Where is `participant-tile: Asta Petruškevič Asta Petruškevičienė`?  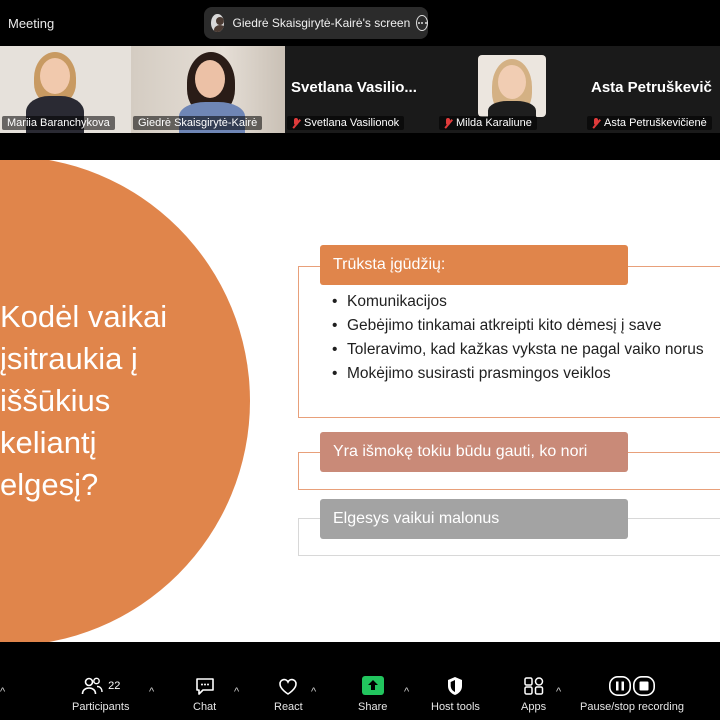 participant-tile: Asta Petruškevič Asta Petruškevičienė is located at coordinates (652, 89).